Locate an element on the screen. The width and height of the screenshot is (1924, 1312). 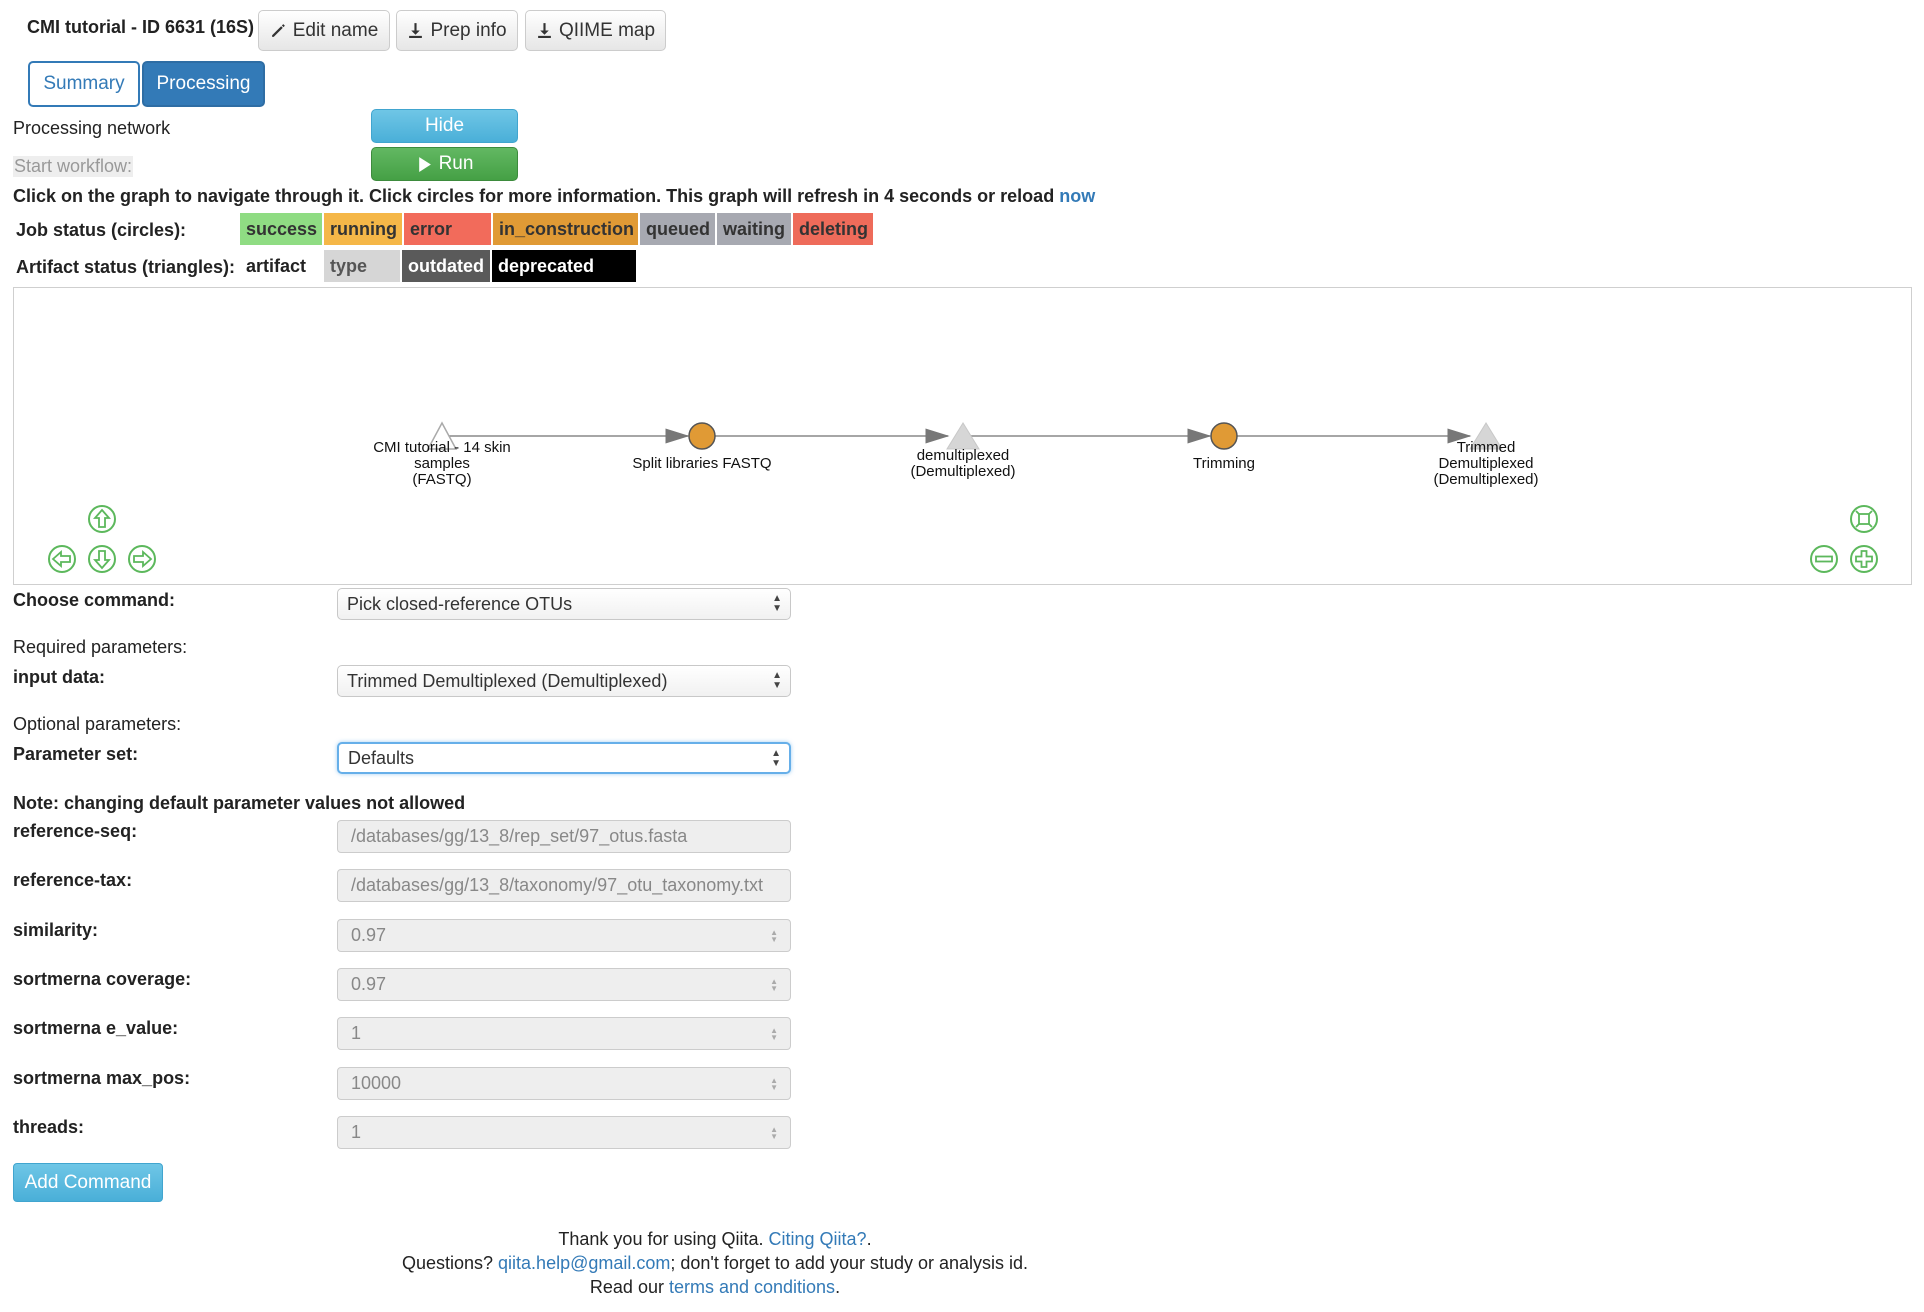
prep-info-button: Prep info is located at coordinates (457, 30).